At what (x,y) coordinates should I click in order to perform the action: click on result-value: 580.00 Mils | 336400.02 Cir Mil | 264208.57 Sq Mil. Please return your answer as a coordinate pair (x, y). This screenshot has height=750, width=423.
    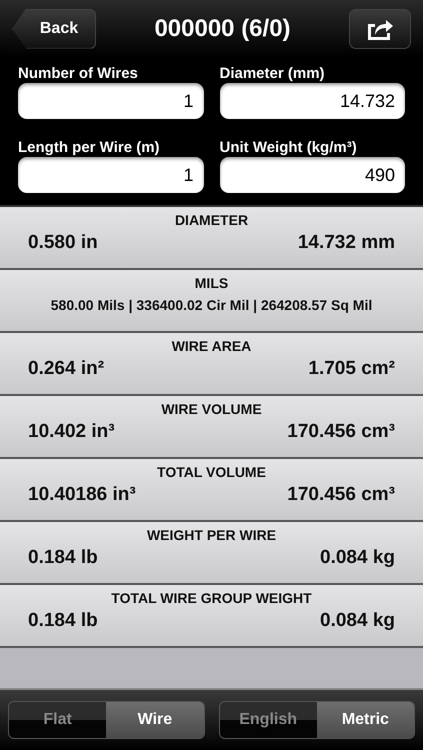
    Looking at the image, I should click on (211, 305).